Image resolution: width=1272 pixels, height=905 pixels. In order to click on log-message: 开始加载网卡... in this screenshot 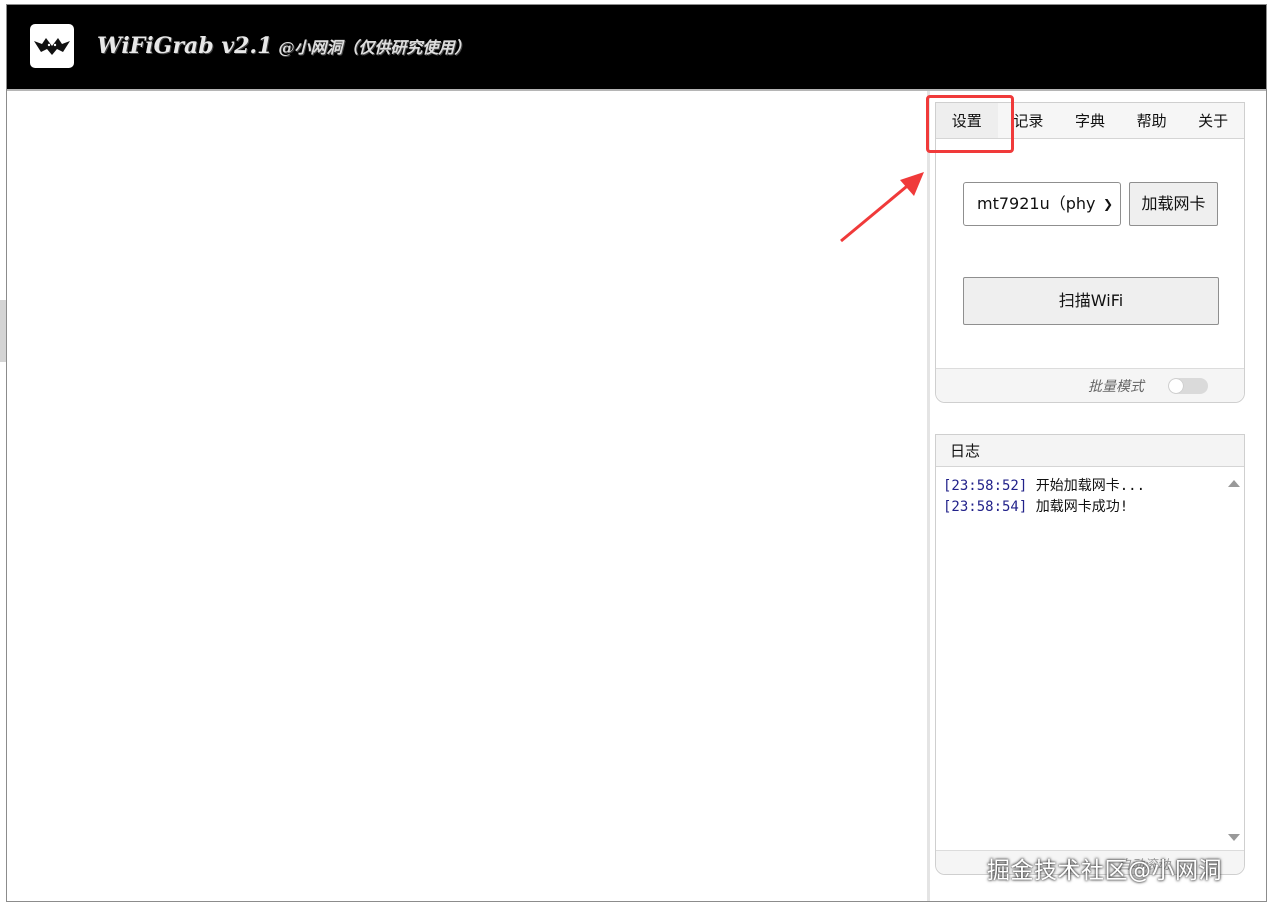, I will do `click(1090, 486)`.